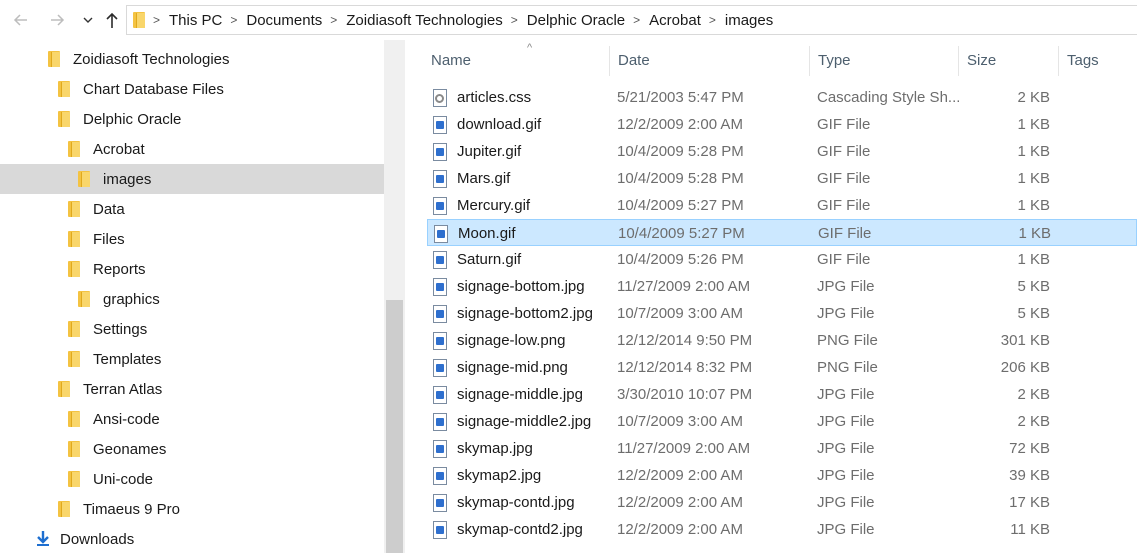 The width and height of the screenshot is (1137, 553). I want to click on file-date: 10/4/2009 5:27 PM, so click(680, 205).